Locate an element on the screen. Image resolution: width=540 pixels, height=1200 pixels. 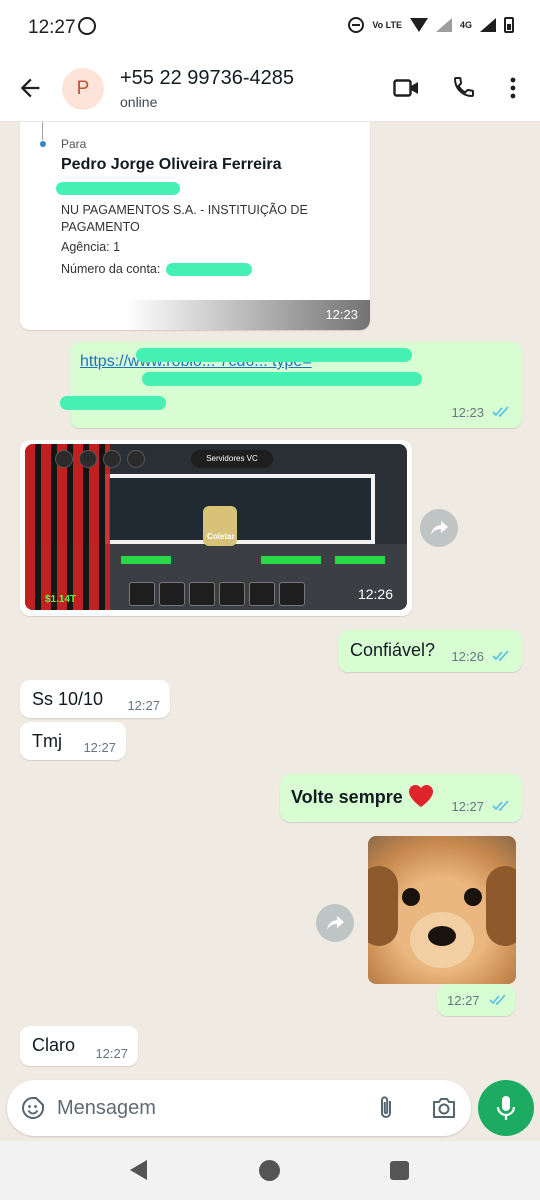
nav-home-icon is located at coordinates (269, 1170).